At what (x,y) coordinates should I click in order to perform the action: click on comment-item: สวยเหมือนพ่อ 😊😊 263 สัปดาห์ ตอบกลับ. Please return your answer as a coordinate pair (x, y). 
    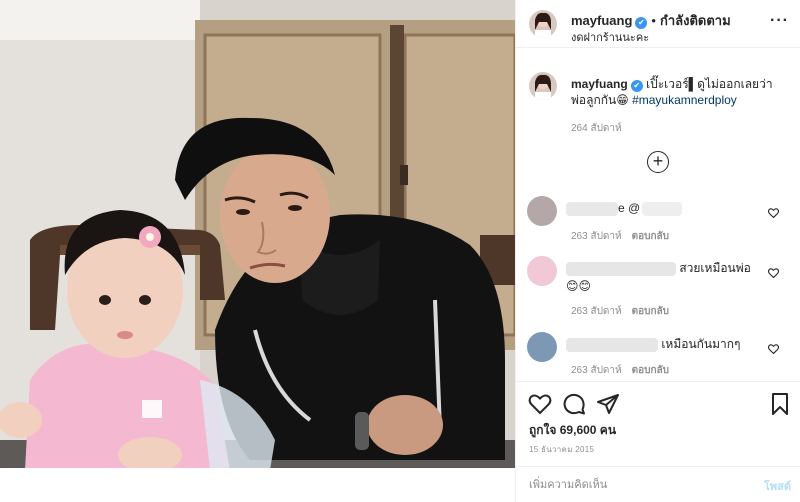
    Looking at the image, I should click on (658, 287).